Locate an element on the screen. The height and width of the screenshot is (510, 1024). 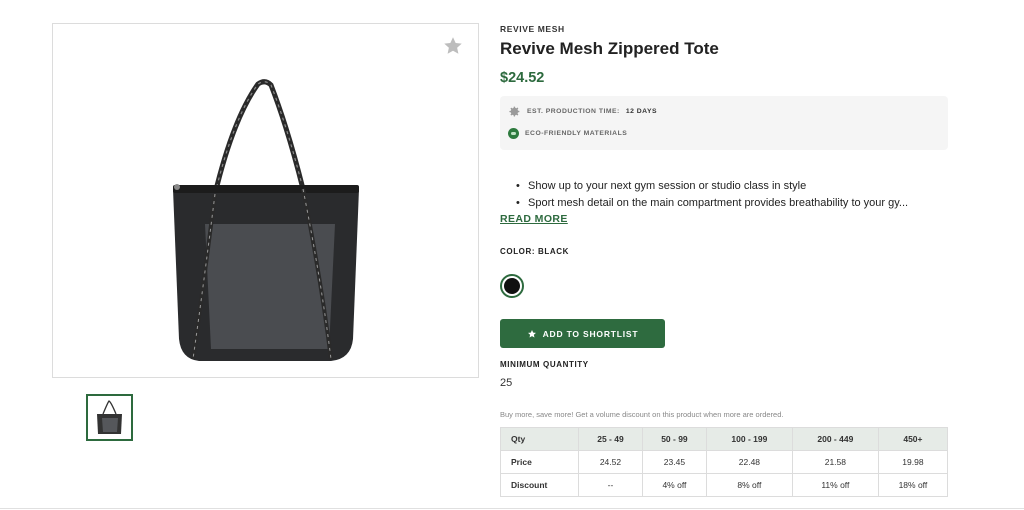
divider is located at coordinates (512, 508).